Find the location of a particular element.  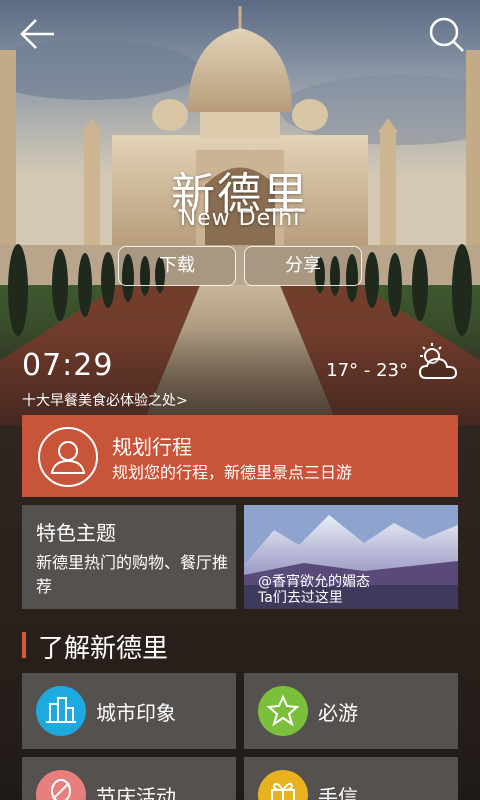

city-name-english: New Delhi is located at coordinates (240, 218).